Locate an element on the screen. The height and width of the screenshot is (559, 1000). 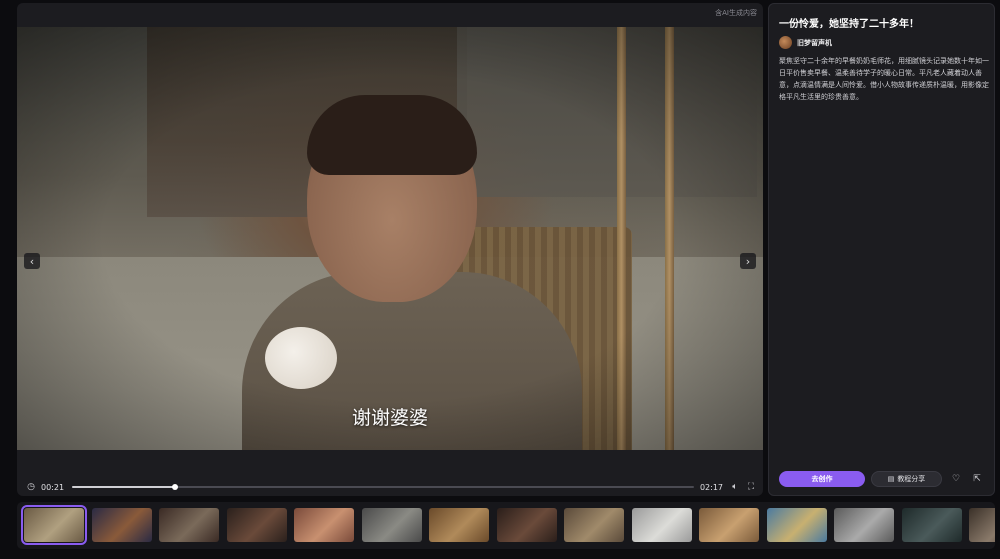
progress-bar is located at coordinates (383, 487).